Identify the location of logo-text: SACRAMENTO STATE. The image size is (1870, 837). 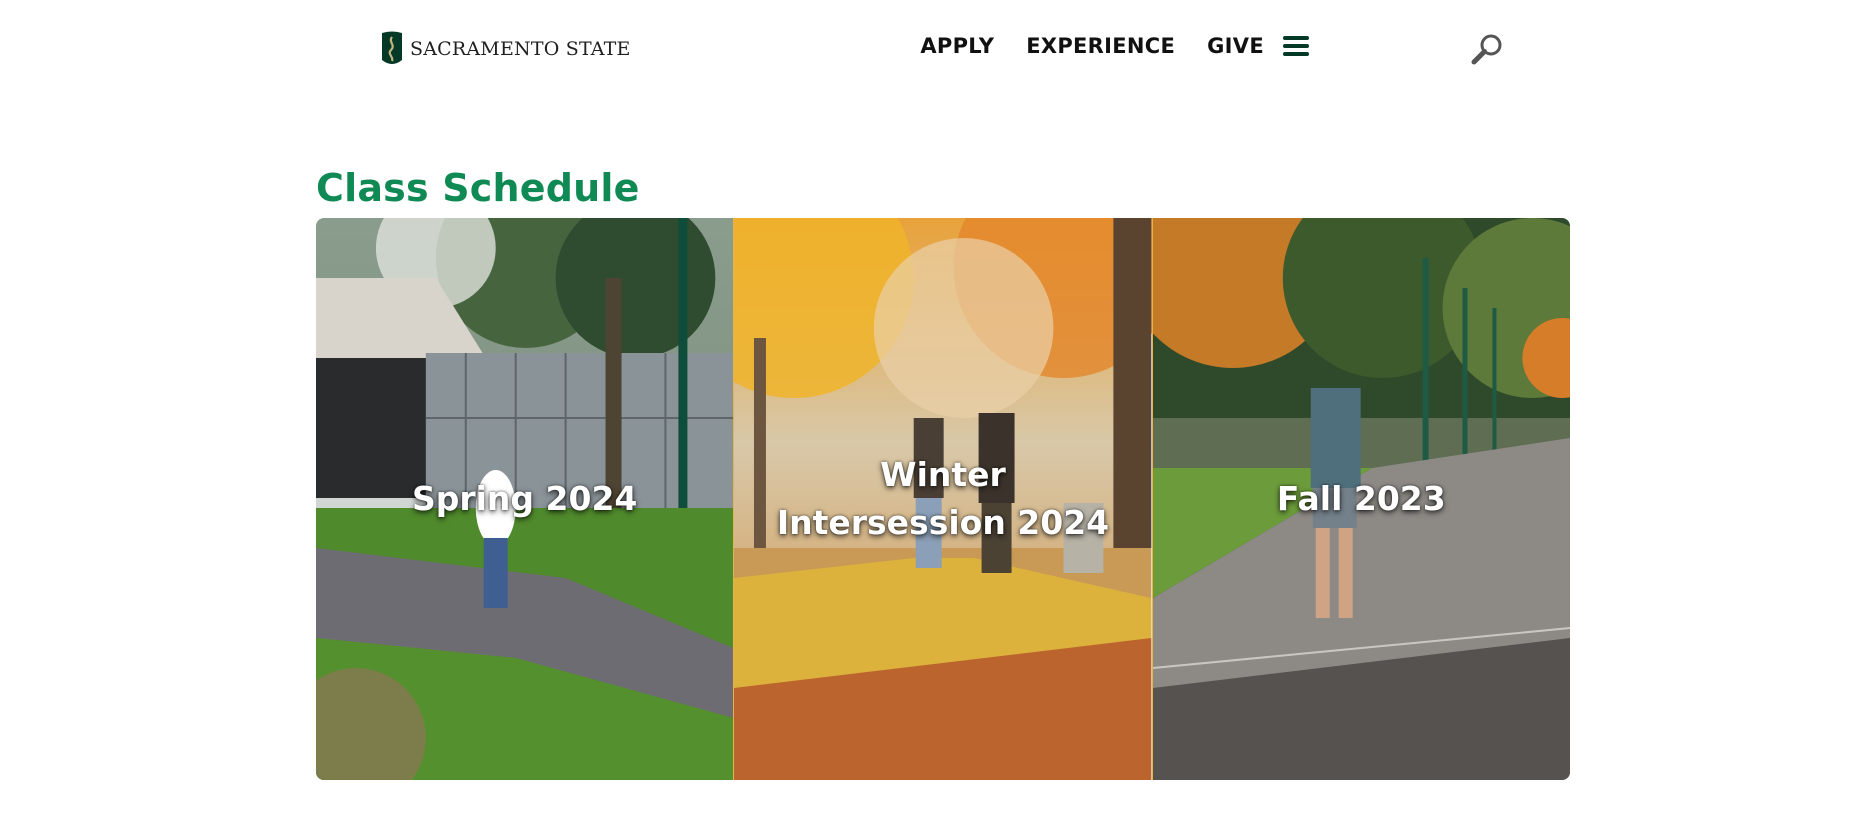
(520, 49).